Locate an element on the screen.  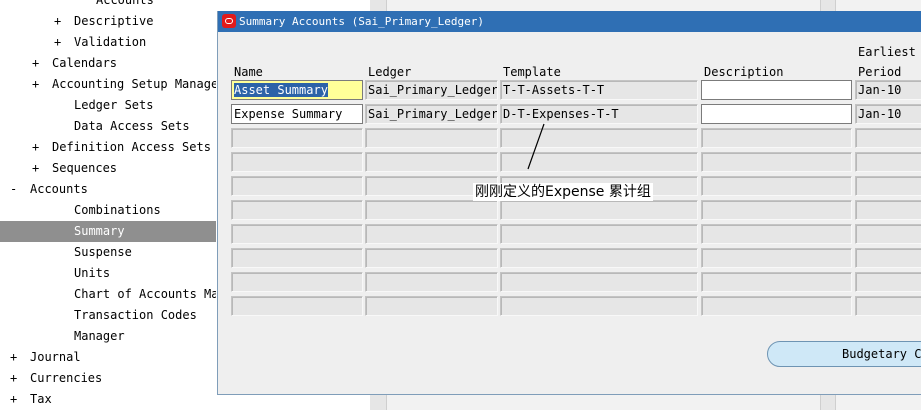
nav-item: Units is located at coordinates (82, 273).